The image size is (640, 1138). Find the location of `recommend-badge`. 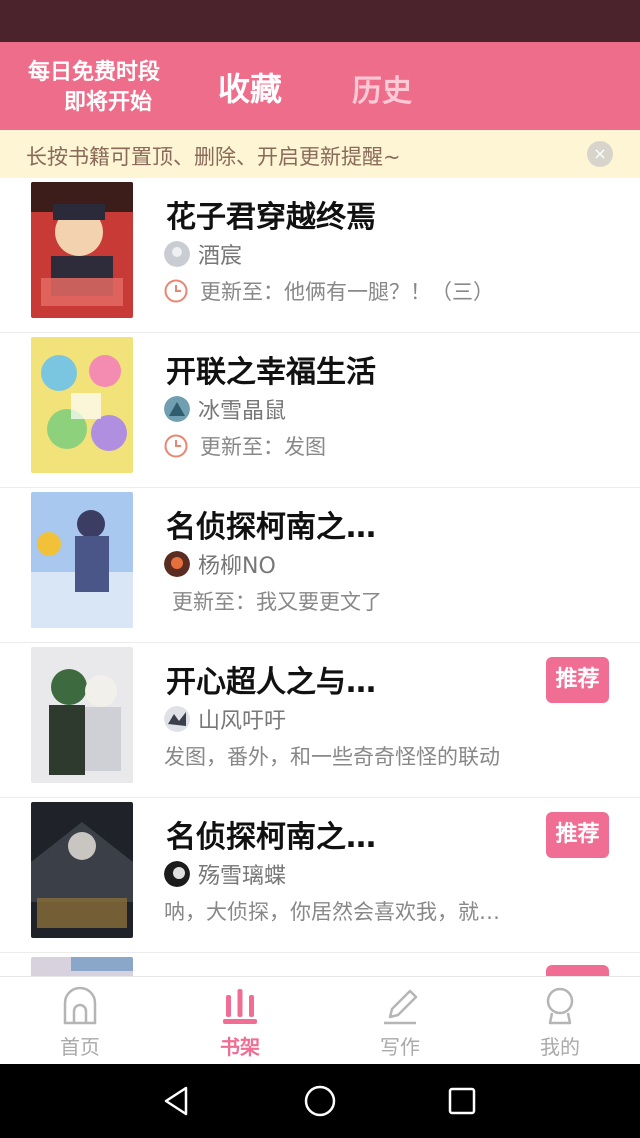

recommend-badge is located at coordinates (577, 970).